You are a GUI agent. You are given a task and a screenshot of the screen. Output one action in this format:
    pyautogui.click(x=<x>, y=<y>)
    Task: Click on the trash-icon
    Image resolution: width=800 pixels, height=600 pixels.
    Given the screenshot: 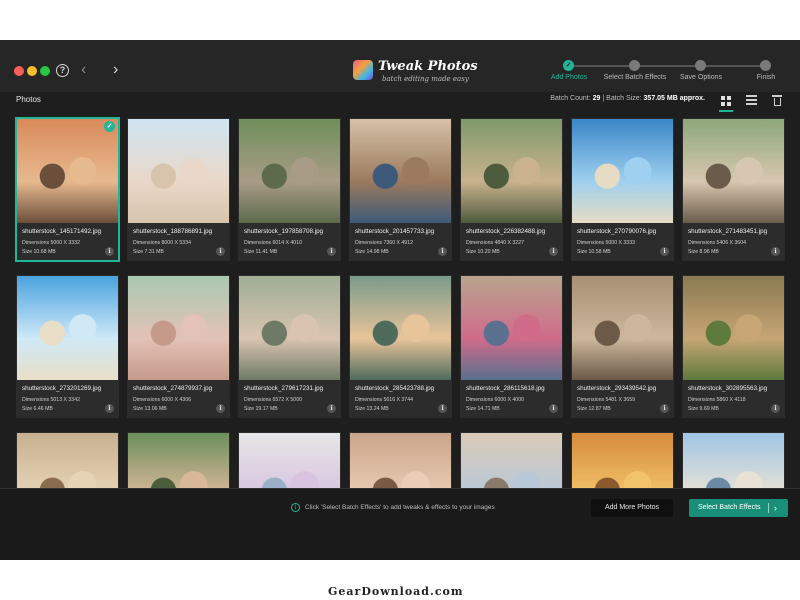 What is the action you would take?
    pyautogui.click(x=777, y=100)
    